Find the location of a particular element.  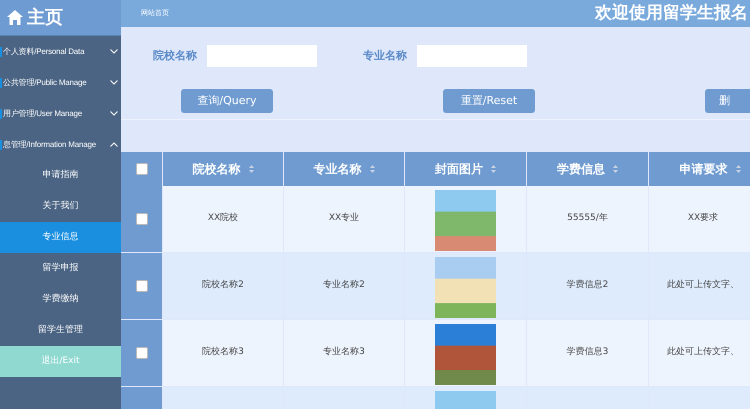

sidebar-title: 主页 is located at coordinates (45, 17).